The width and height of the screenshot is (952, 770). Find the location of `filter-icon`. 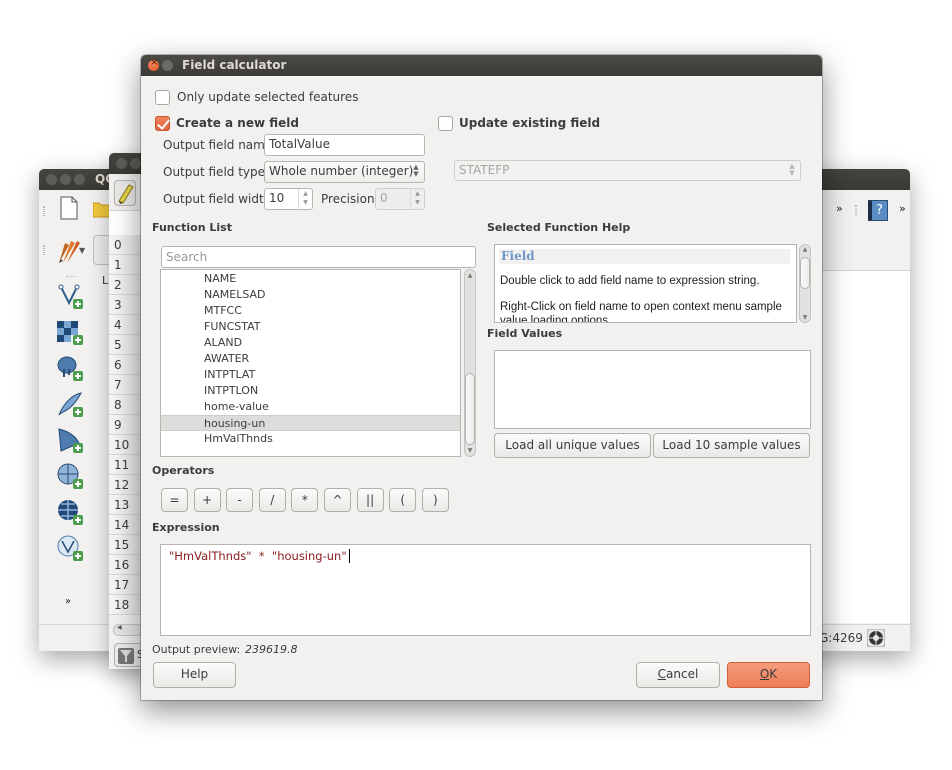

filter-icon is located at coordinates (126, 656).